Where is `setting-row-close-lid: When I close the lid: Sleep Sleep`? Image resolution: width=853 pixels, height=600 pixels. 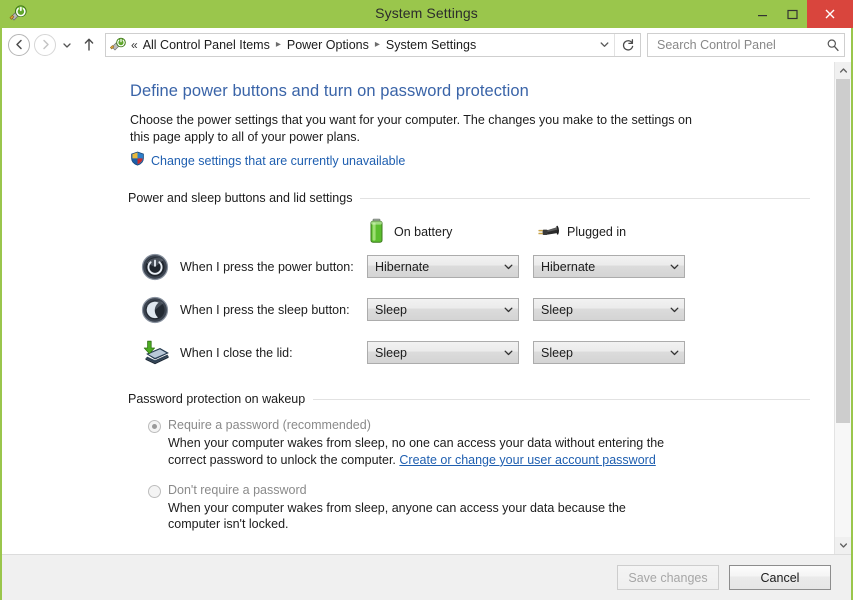
setting-row-close-lid: When I close the lid: Sleep Sleep is located at coordinates (470, 352).